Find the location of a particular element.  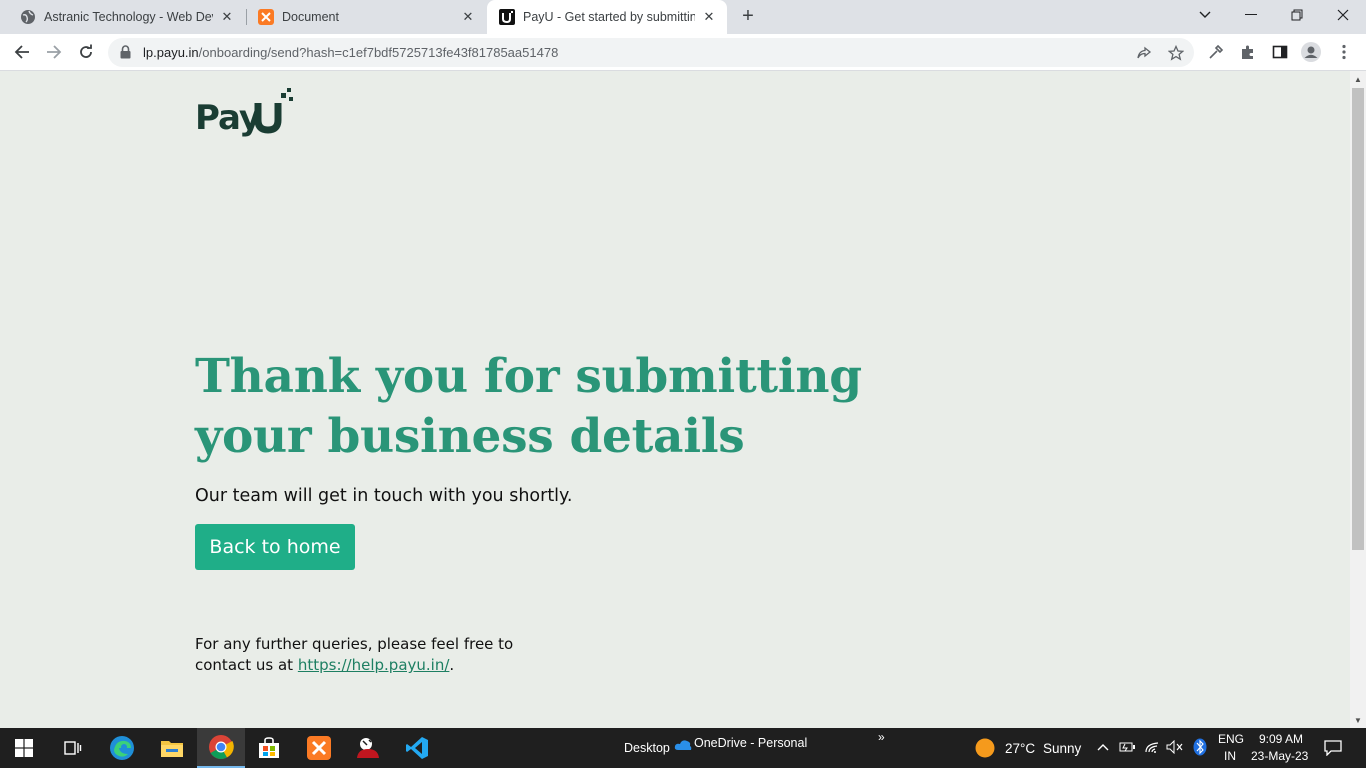

eyedropper-icon is located at coordinates (1216, 52).